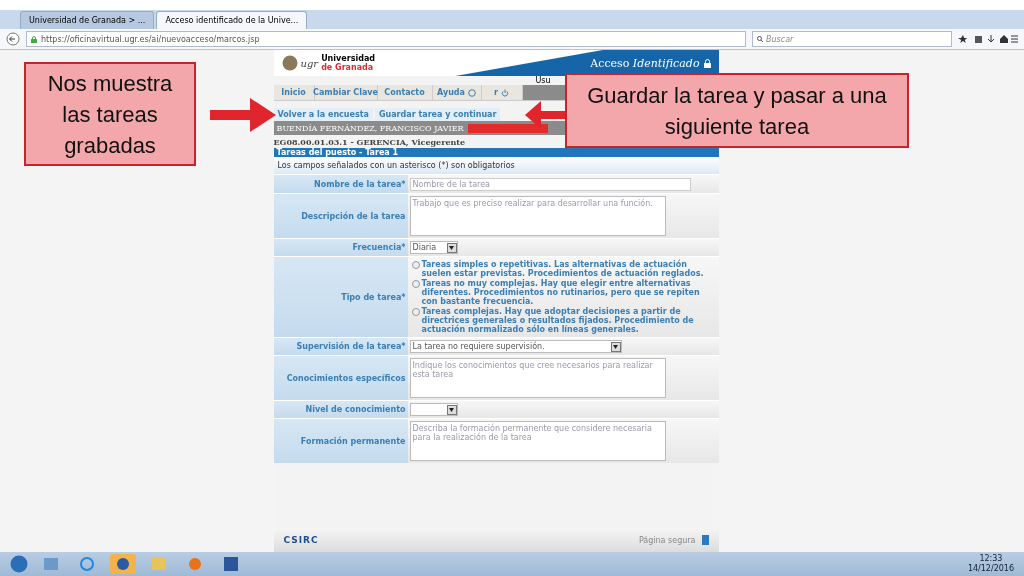 The image size is (1024, 576). What do you see at coordinates (231, 564) in the screenshot?
I see `document-icon` at bounding box center [231, 564].